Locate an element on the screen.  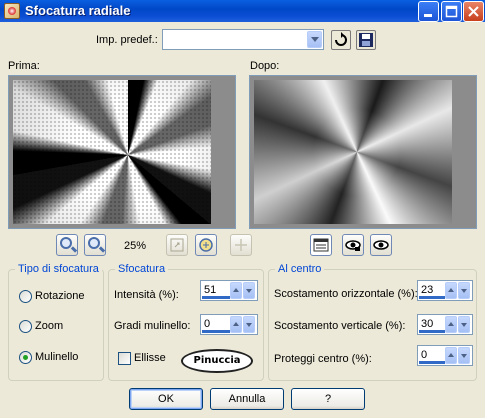
before-label: Prima: is located at coordinates (24, 66).